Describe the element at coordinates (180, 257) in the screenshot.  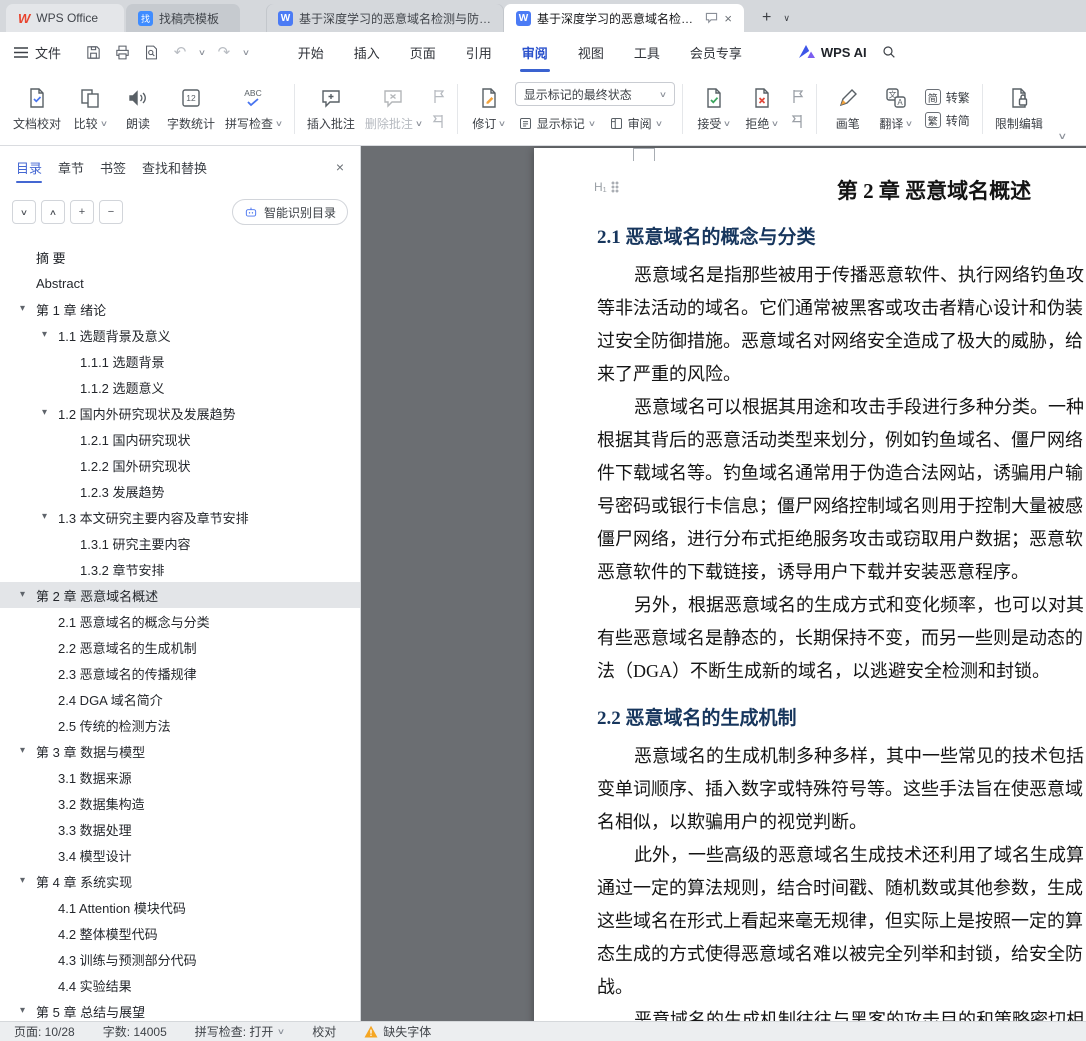
I see `toc-item: 摘 要` at that location.